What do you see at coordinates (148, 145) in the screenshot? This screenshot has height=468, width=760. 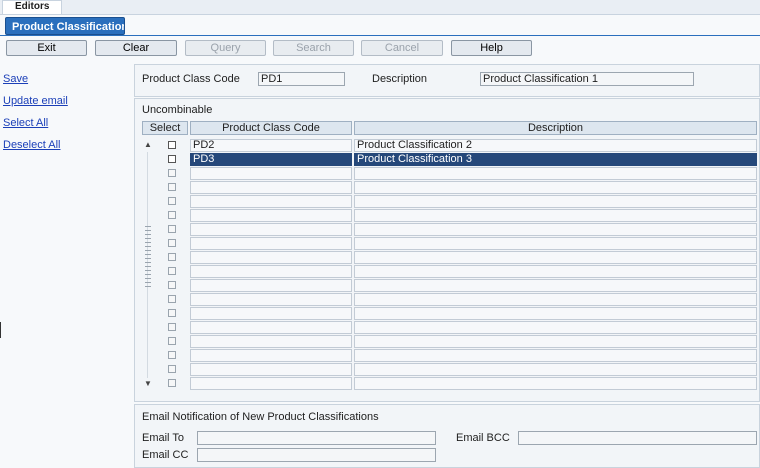 I see `scroll-up-icon: ▲` at bounding box center [148, 145].